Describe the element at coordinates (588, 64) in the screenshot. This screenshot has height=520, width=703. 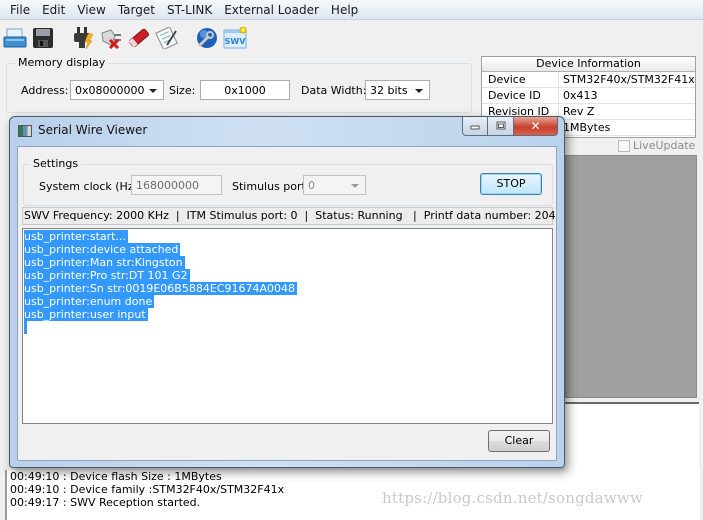
I see `device-information-header: Device Information` at that location.